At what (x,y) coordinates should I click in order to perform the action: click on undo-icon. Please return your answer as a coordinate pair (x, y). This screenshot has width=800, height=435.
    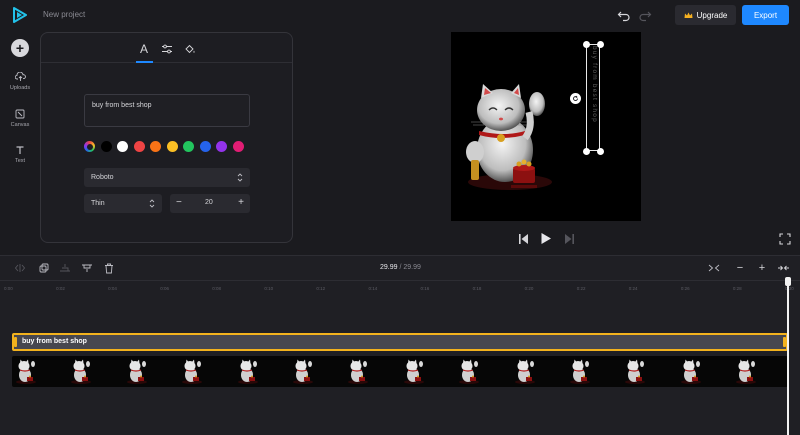
    Looking at the image, I should click on (624, 15).